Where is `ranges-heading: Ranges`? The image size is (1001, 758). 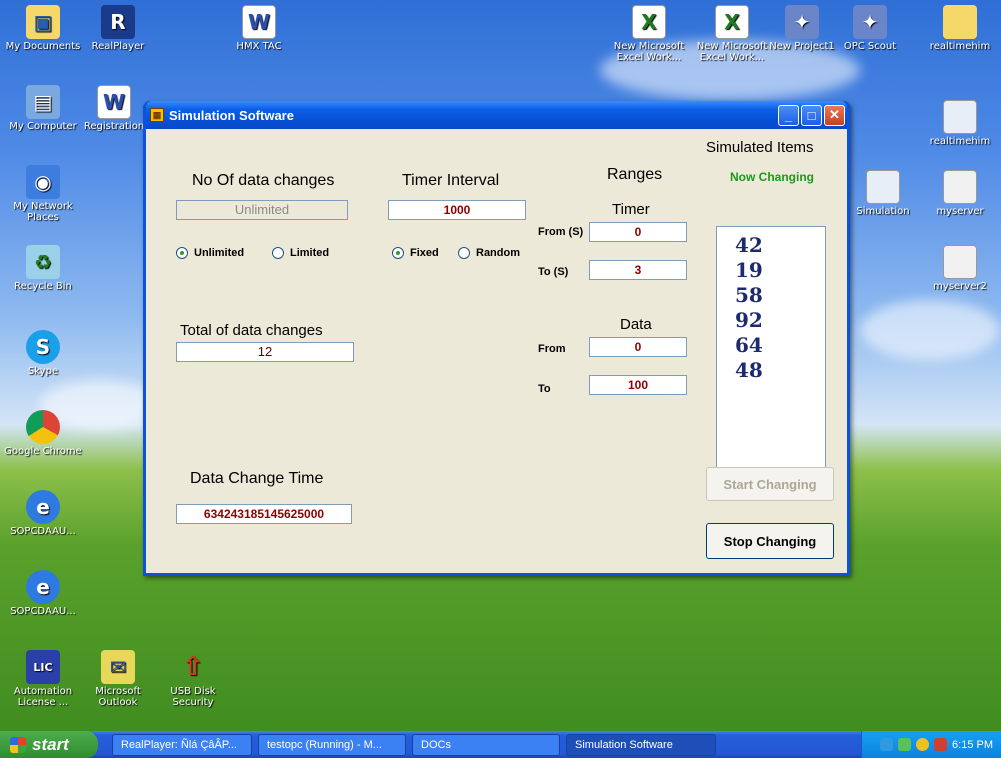
ranges-heading: Ranges is located at coordinates (635, 174).